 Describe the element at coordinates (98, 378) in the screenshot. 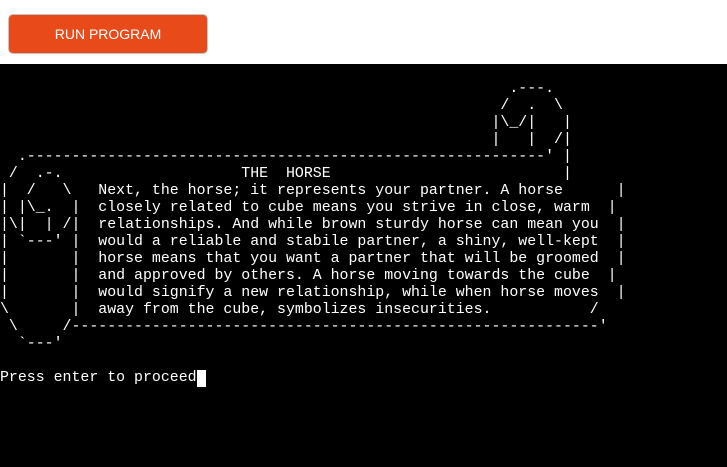

I see `proceed-prompt: Press enter to proceed` at that location.